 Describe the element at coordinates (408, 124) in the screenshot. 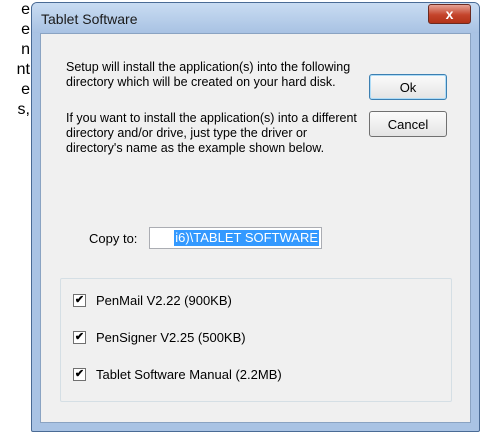

I see `cancel-button: Cancel` at that location.